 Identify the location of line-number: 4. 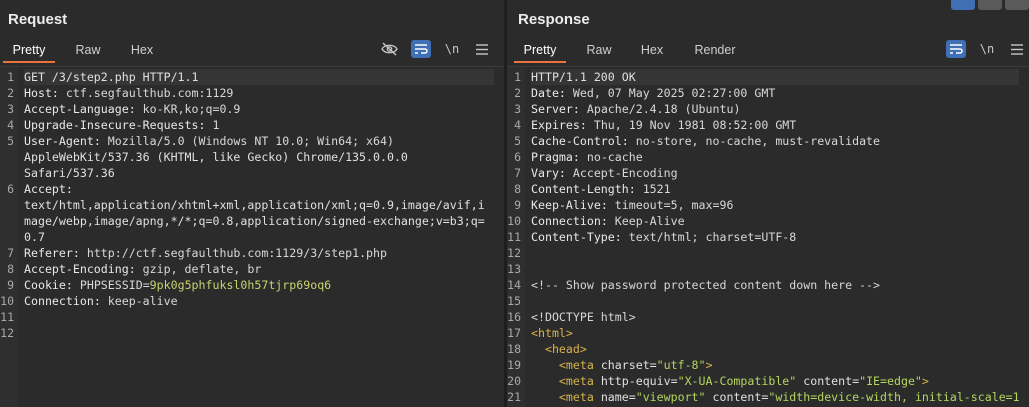
(10, 125).